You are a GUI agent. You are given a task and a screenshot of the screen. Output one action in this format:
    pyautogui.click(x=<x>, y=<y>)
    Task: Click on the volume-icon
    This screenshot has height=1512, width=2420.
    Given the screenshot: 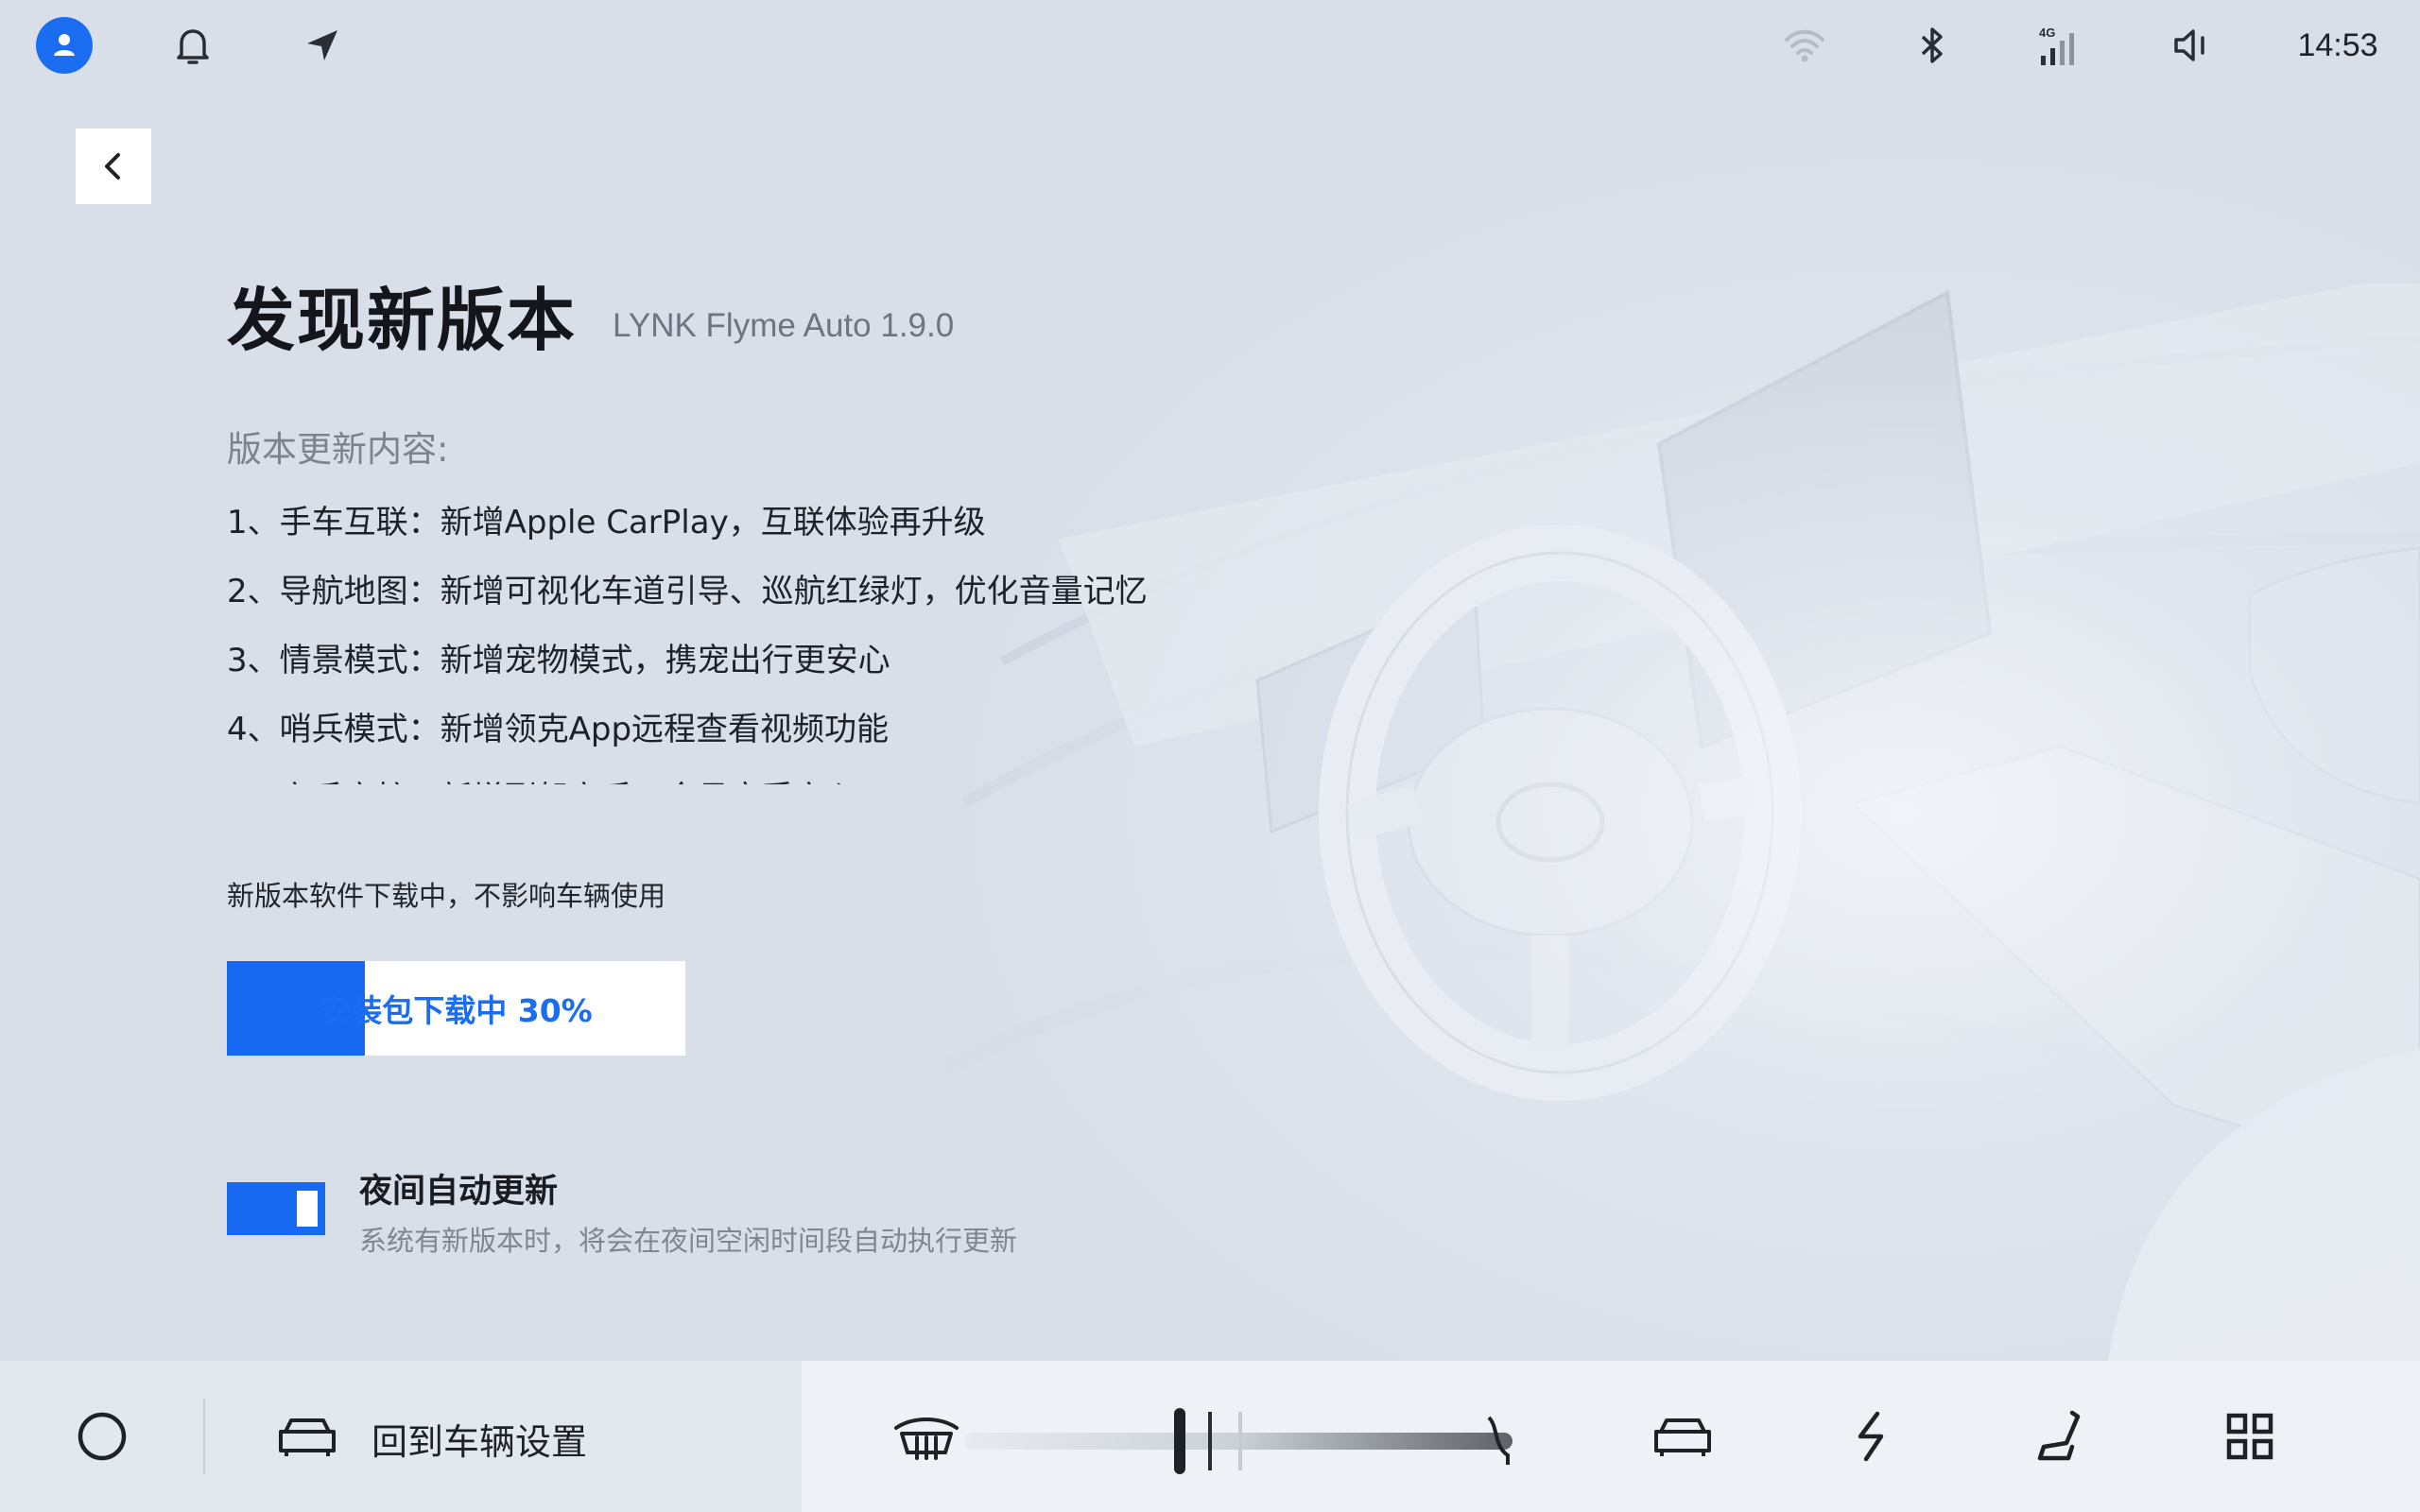 What is the action you would take?
    pyautogui.click(x=2193, y=45)
    